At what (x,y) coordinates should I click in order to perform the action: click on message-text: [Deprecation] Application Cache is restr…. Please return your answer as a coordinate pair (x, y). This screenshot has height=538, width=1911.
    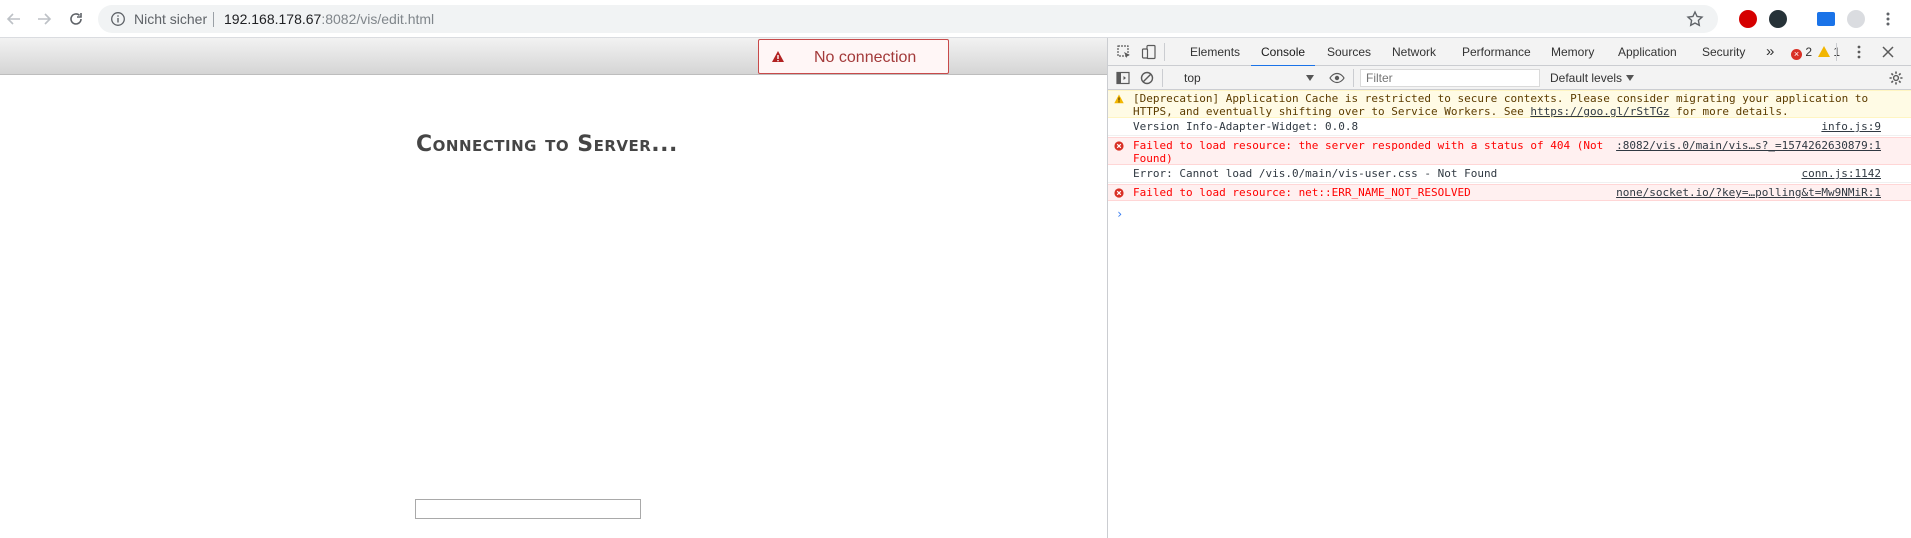
    Looking at the image, I should click on (1500, 105).